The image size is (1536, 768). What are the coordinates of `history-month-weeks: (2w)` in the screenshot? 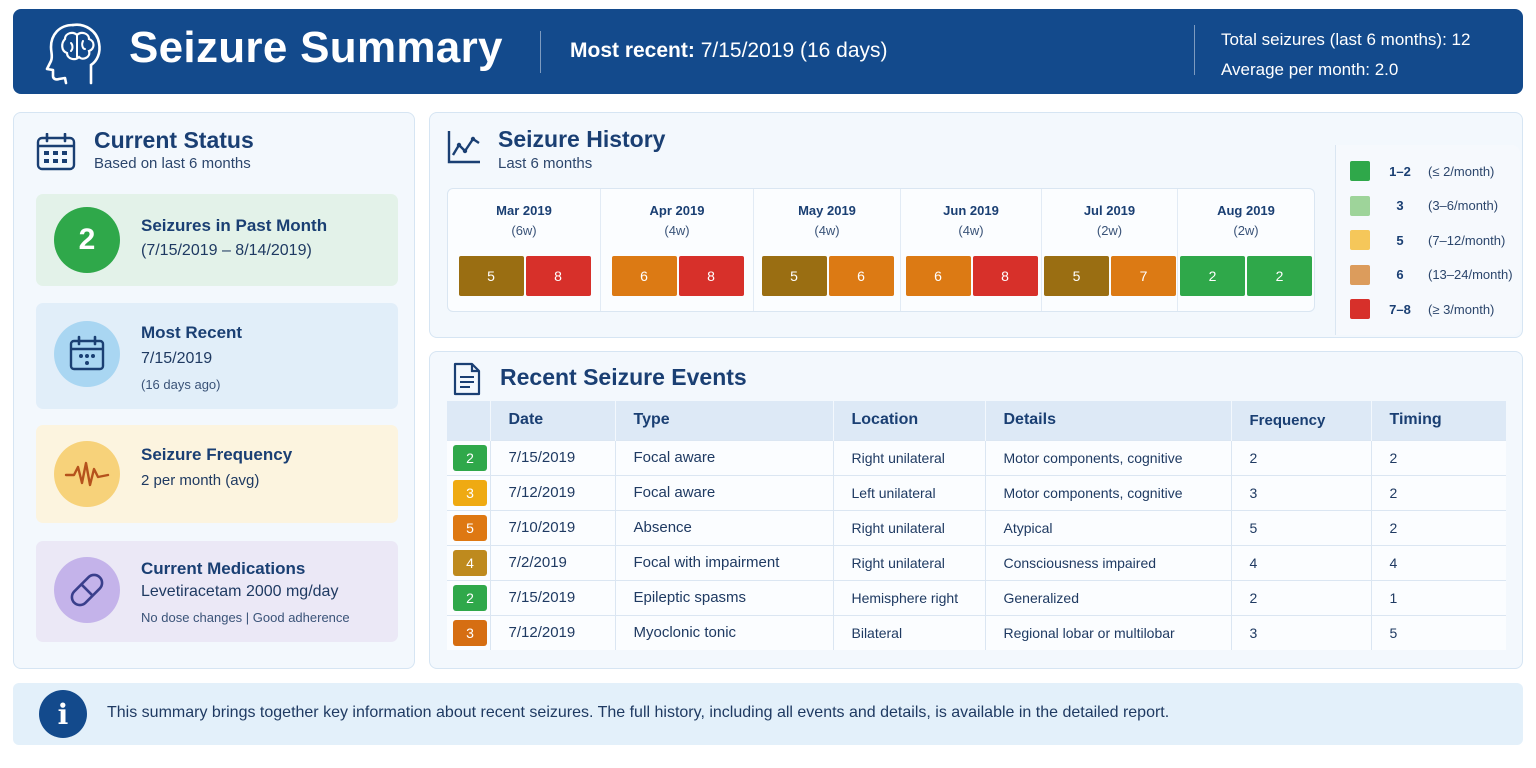 It's located at (1109, 230).